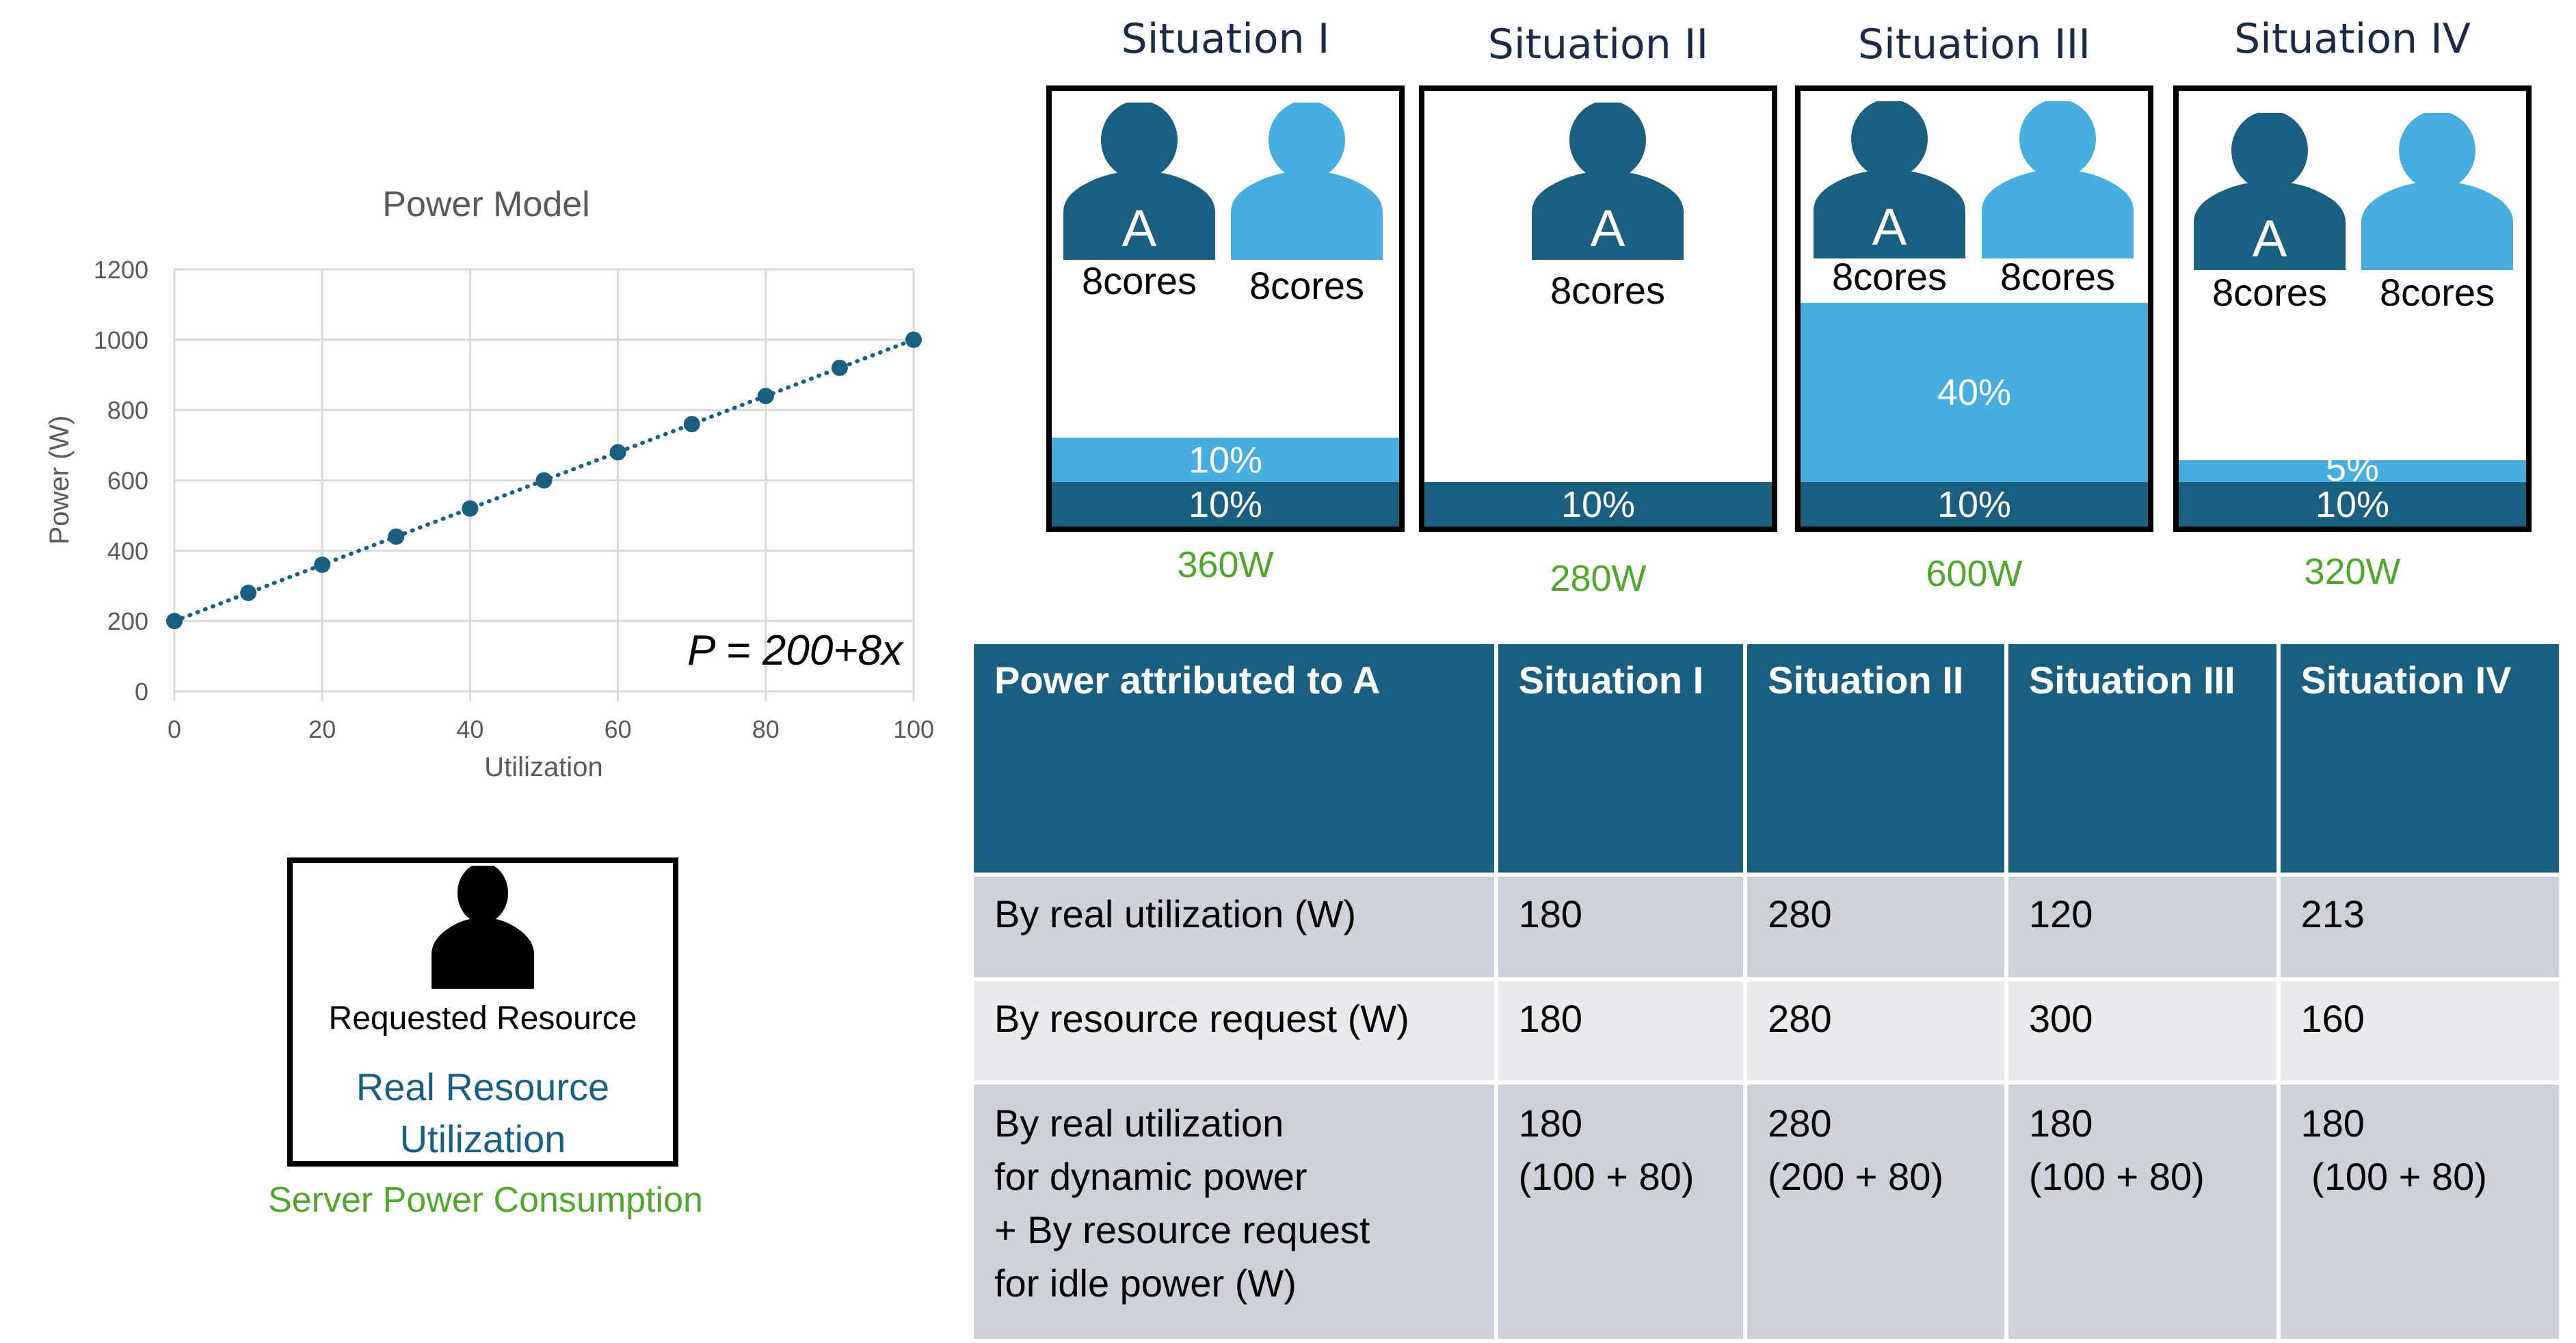 Image resolution: width=2576 pixels, height=1343 pixels. What do you see at coordinates (1875, 1212) in the screenshot?
I see `table-cell: 280 (200 + 80)` at bounding box center [1875, 1212].